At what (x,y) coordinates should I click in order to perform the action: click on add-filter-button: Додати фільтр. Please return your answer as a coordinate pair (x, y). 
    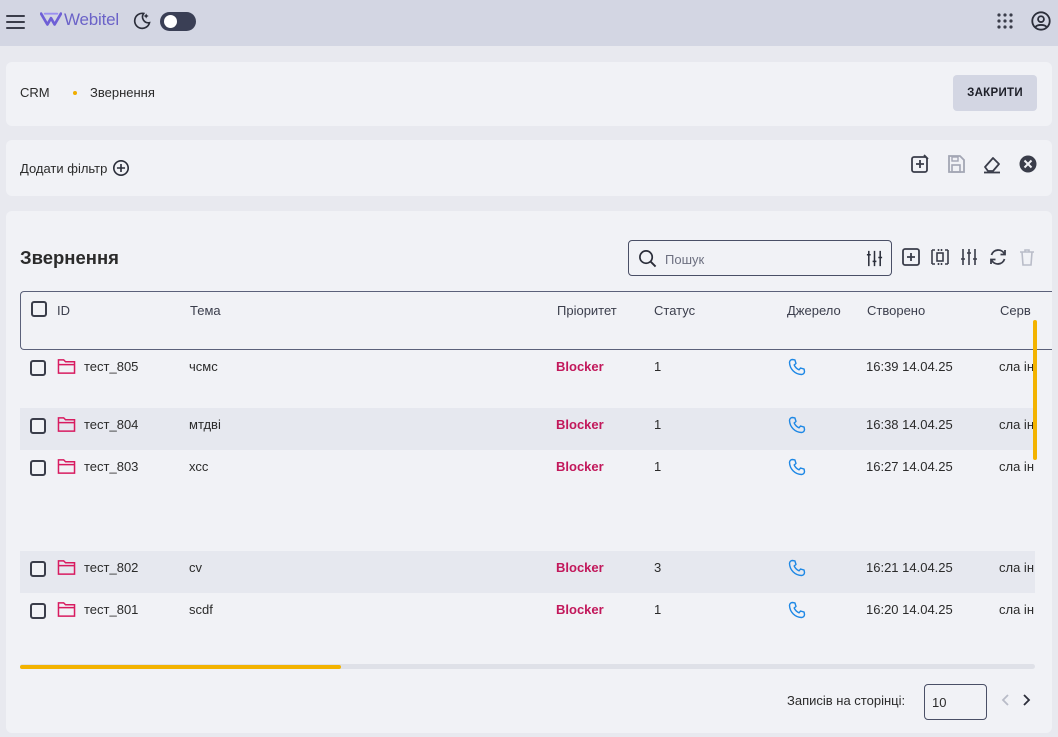
    Looking at the image, I should click on (75, 168).